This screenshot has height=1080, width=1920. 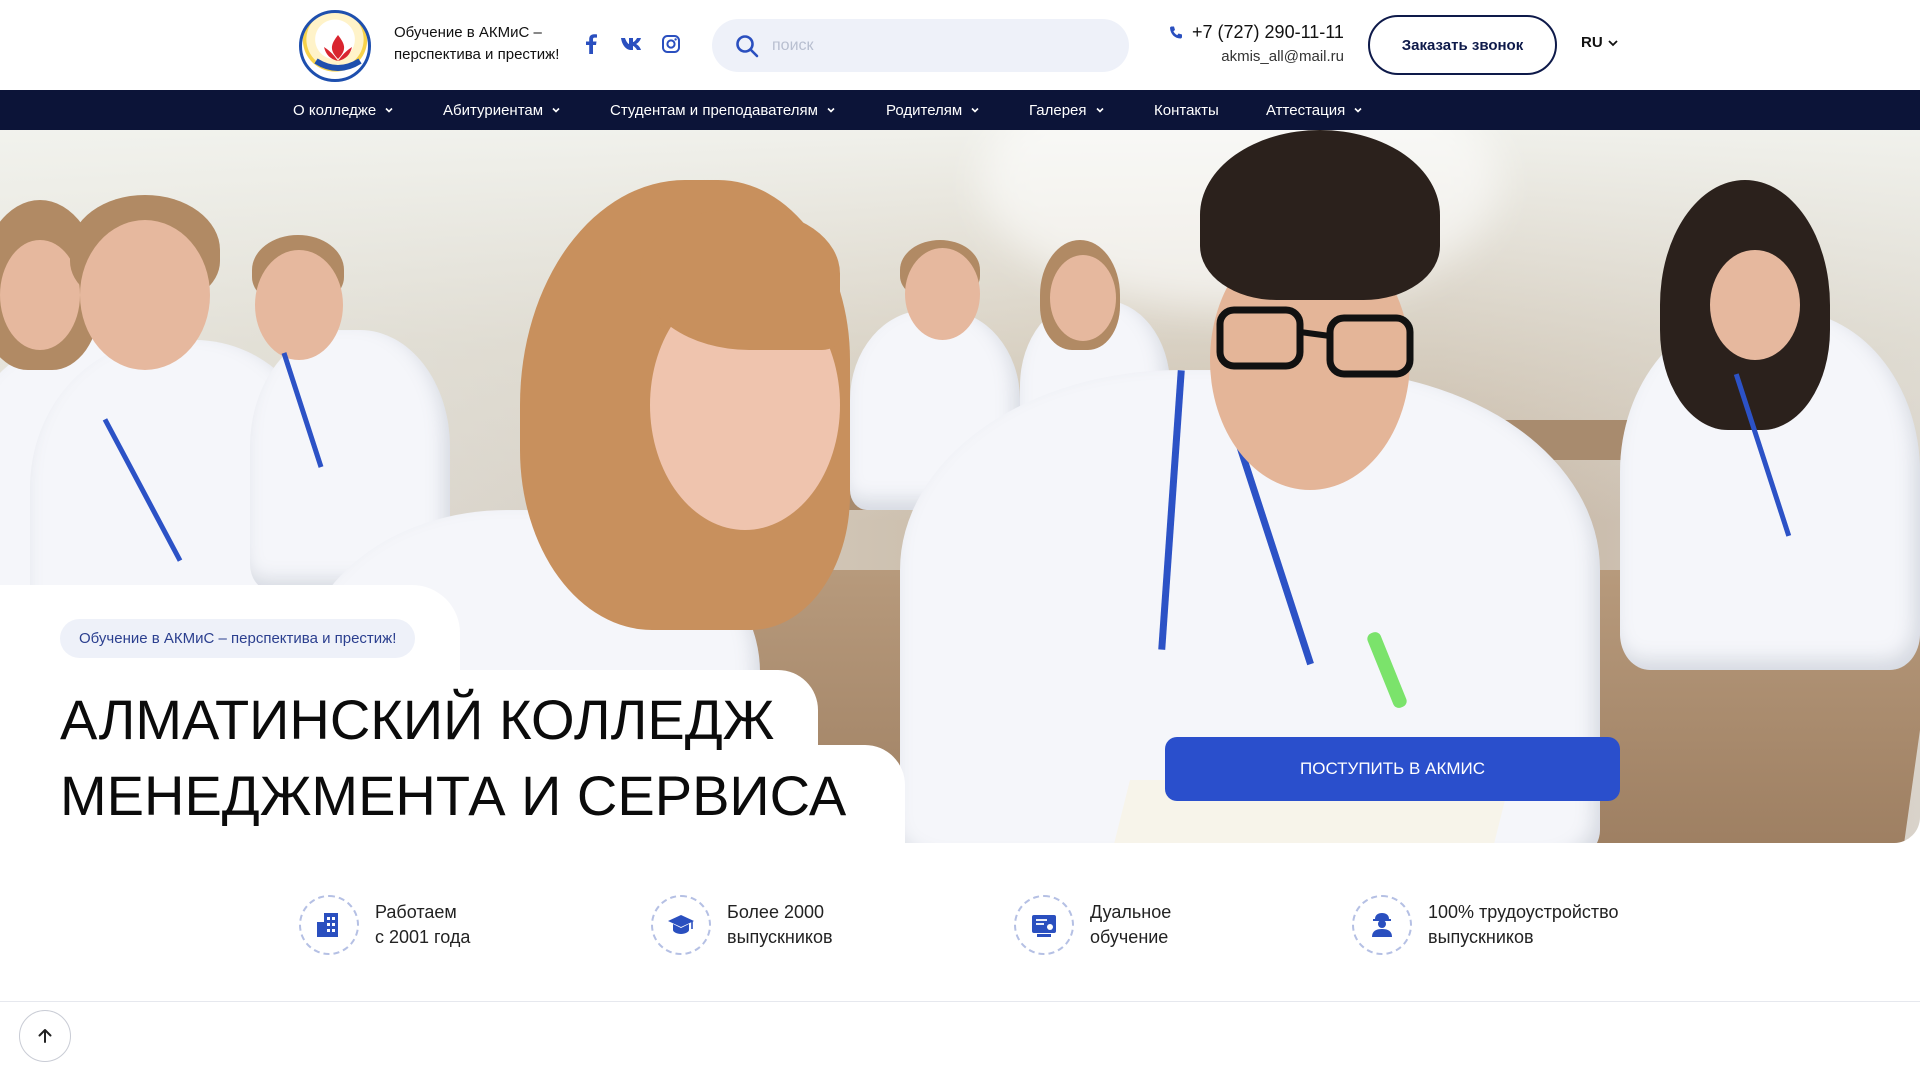 I want to click on instagram-icon, so click(x=671, y=44).